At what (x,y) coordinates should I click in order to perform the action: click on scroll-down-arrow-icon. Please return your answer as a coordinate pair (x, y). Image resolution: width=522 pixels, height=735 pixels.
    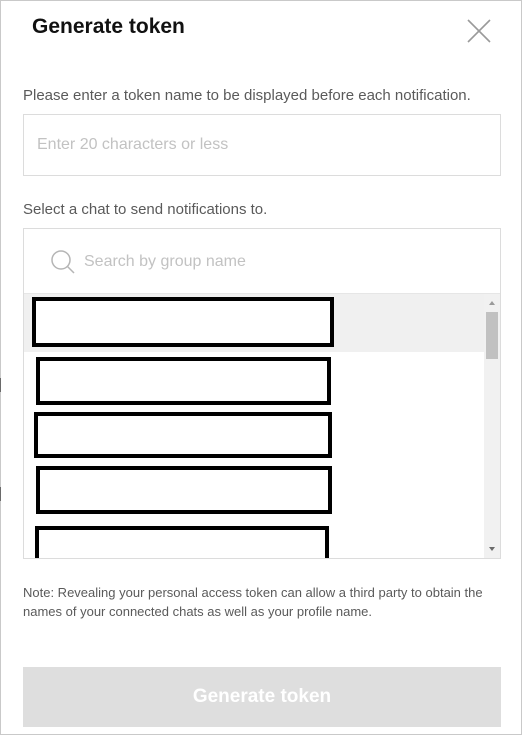
    Looking at the image, I should click on (492, 549).